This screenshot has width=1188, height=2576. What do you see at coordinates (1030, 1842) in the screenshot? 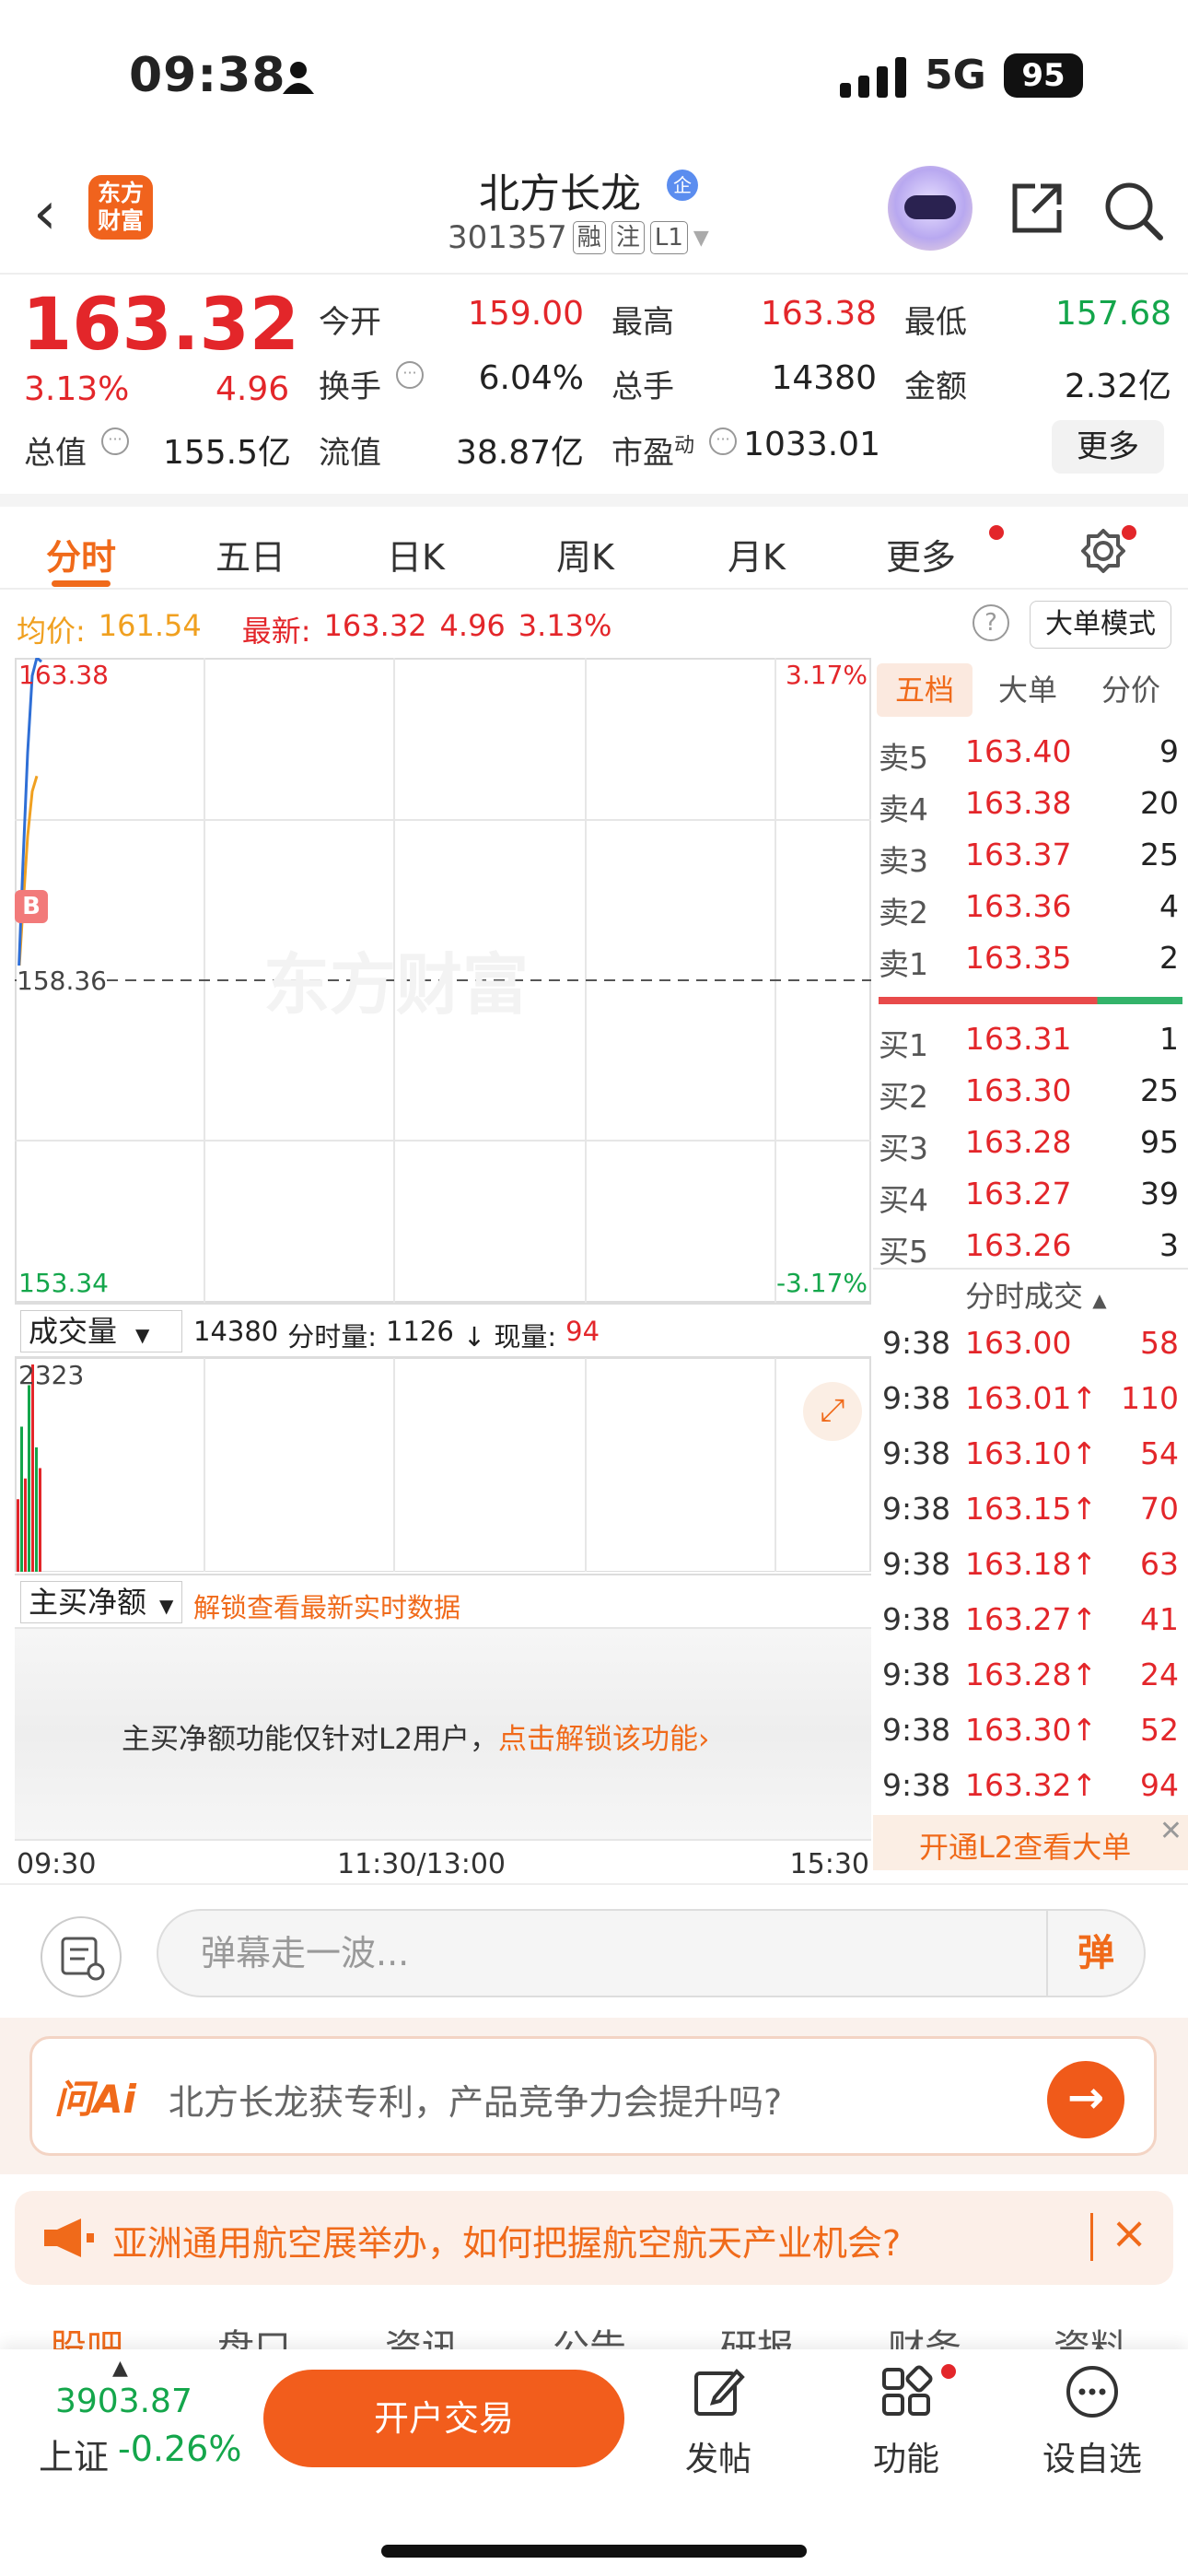
I see `l2-upgrade-banner: 开通L2查看大单 ✕` at bounding box center [1030, 1842].